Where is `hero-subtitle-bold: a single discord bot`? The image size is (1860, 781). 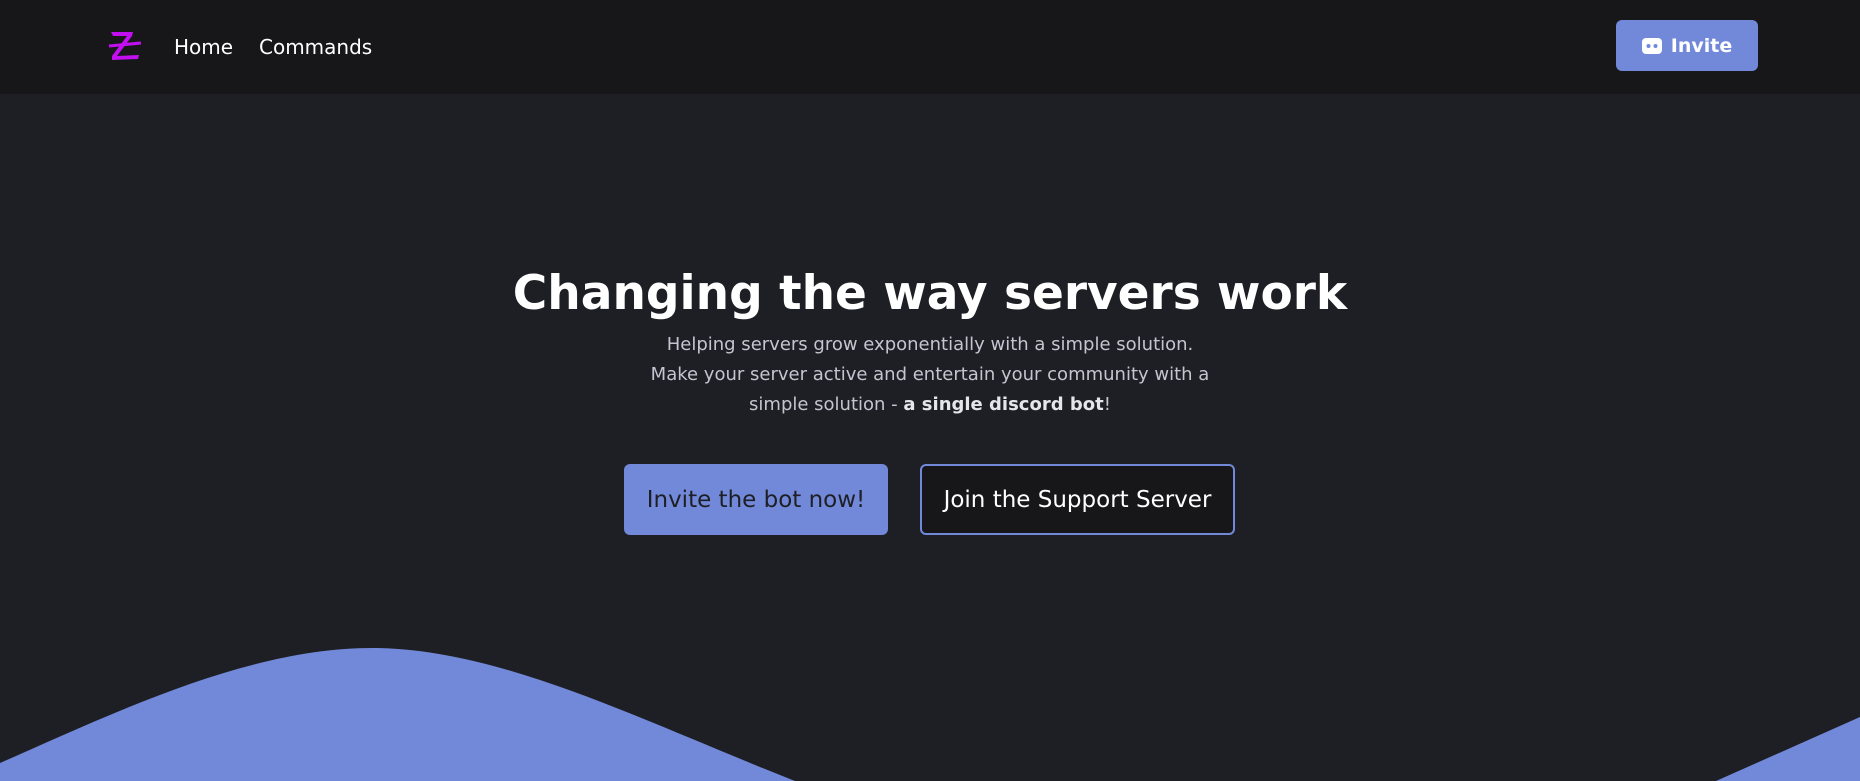 hero-subtitle-bold: a single discord bot is located at coordinates (1003, 404).